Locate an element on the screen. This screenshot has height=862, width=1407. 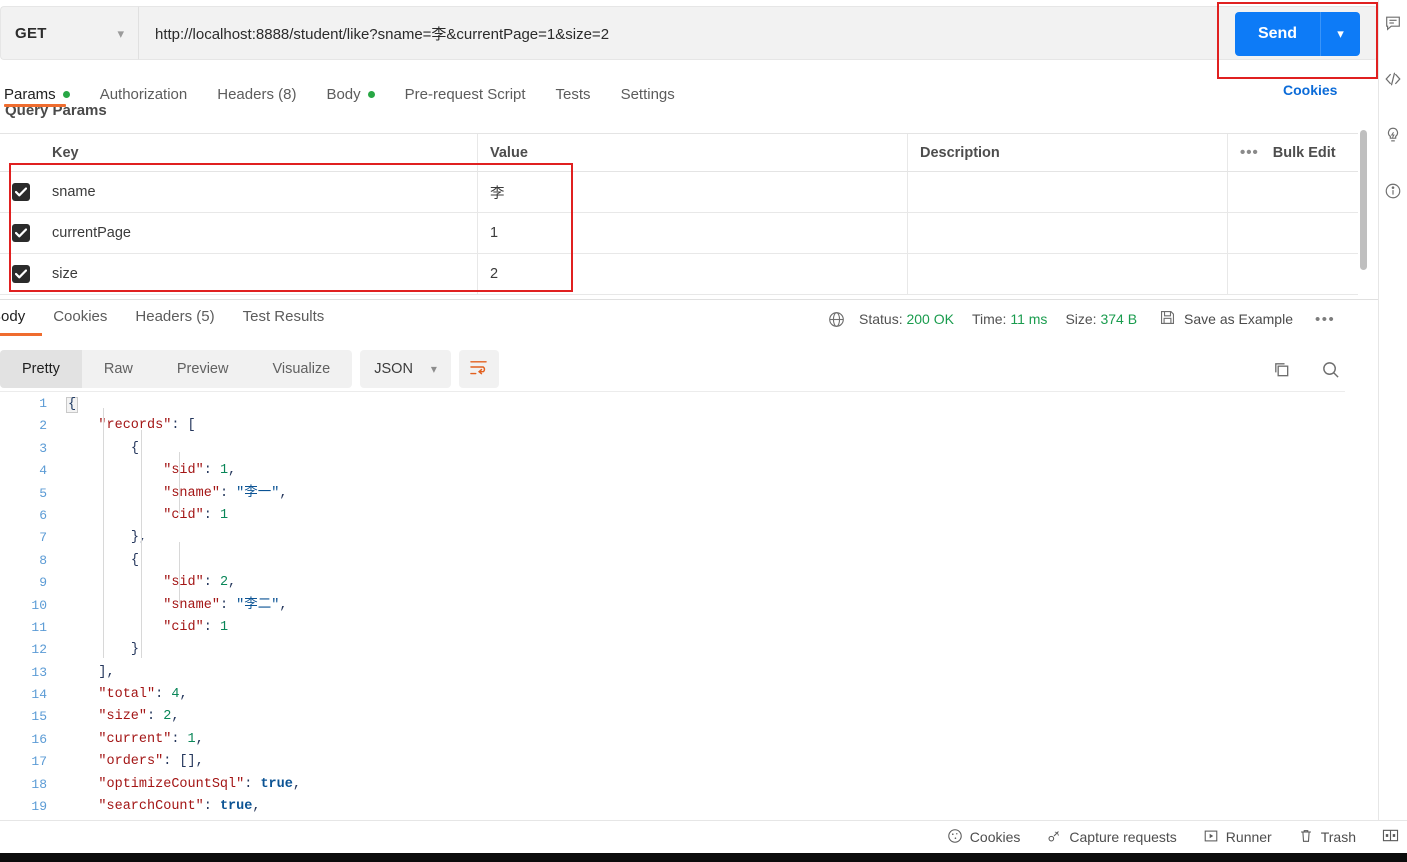
copy-icon is located at coordinates (1281, 369).